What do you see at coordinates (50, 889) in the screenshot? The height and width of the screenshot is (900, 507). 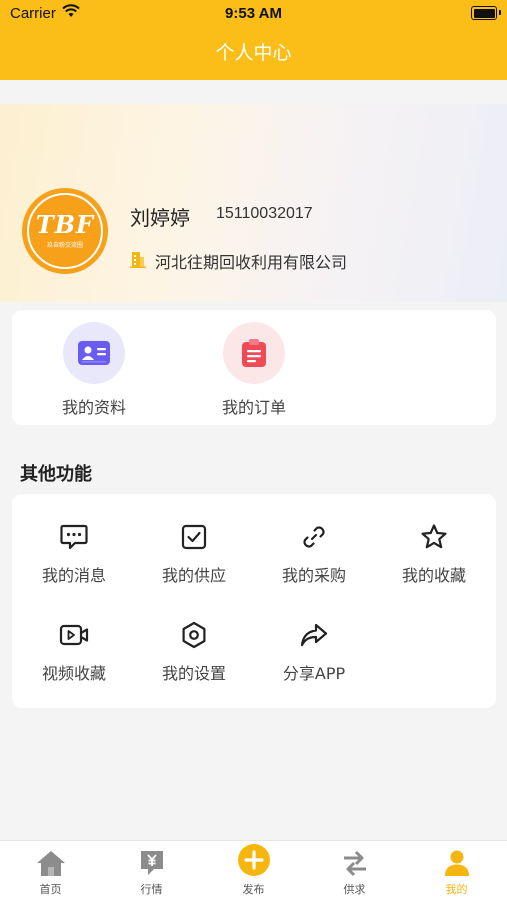 I see `tab-home-label: 首页` at bounding box center [50, 889].